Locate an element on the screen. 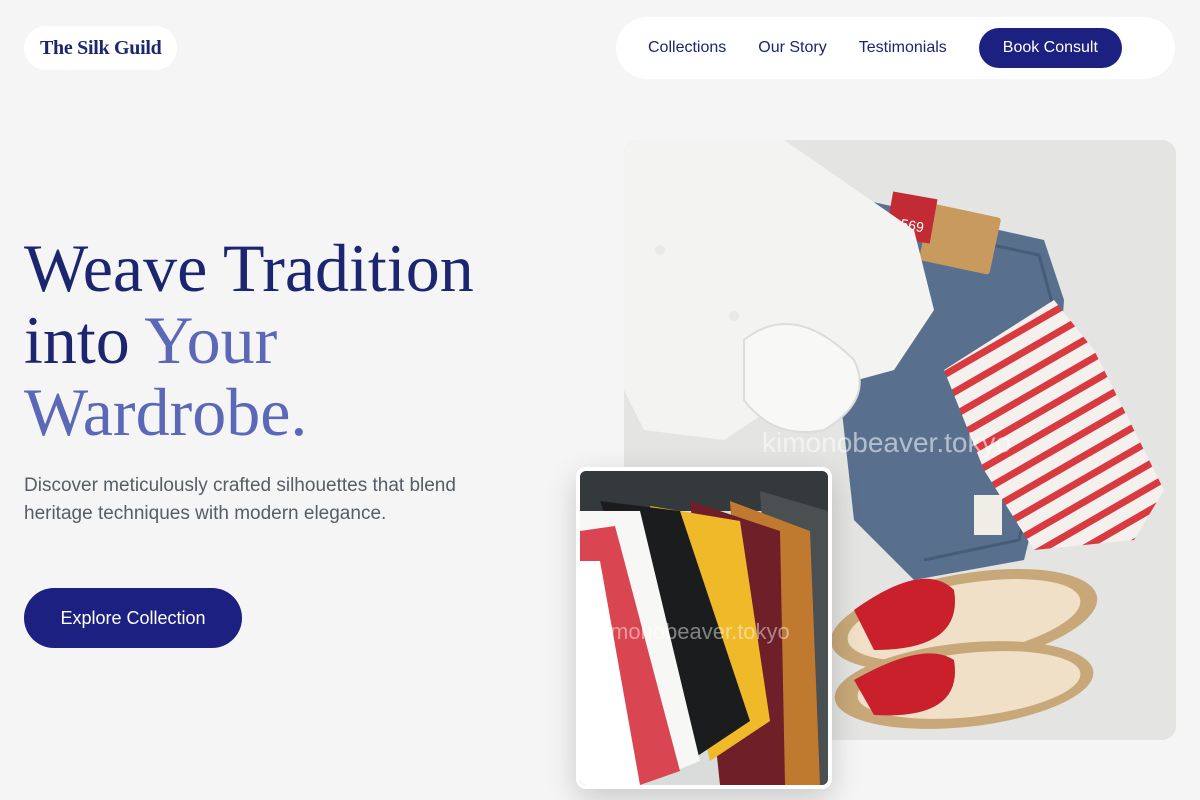 The width and height of the screenshot is (1200, 800). main-image-watermark: kimonobeaver.tokyo is located at coordinates (886, 442).